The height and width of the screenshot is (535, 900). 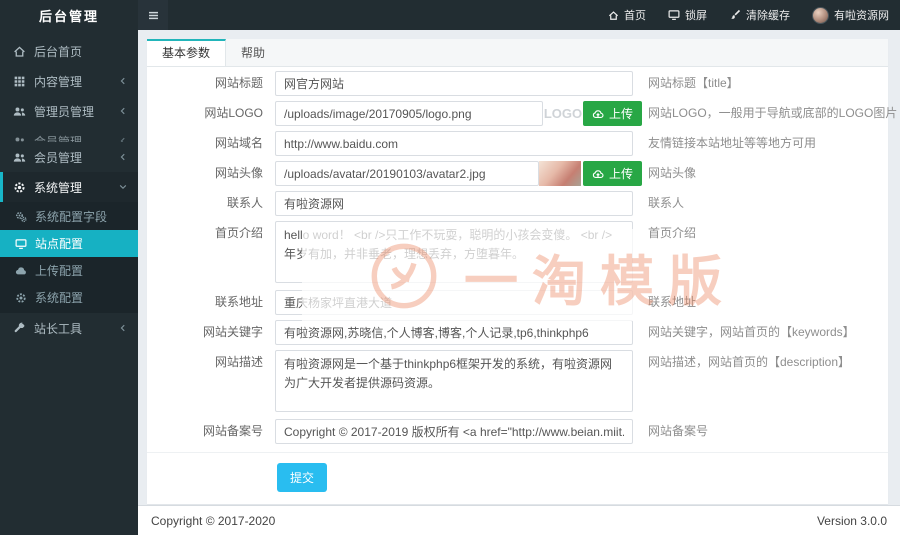 I want to click on brush-icon, so click(x=735, y=15).